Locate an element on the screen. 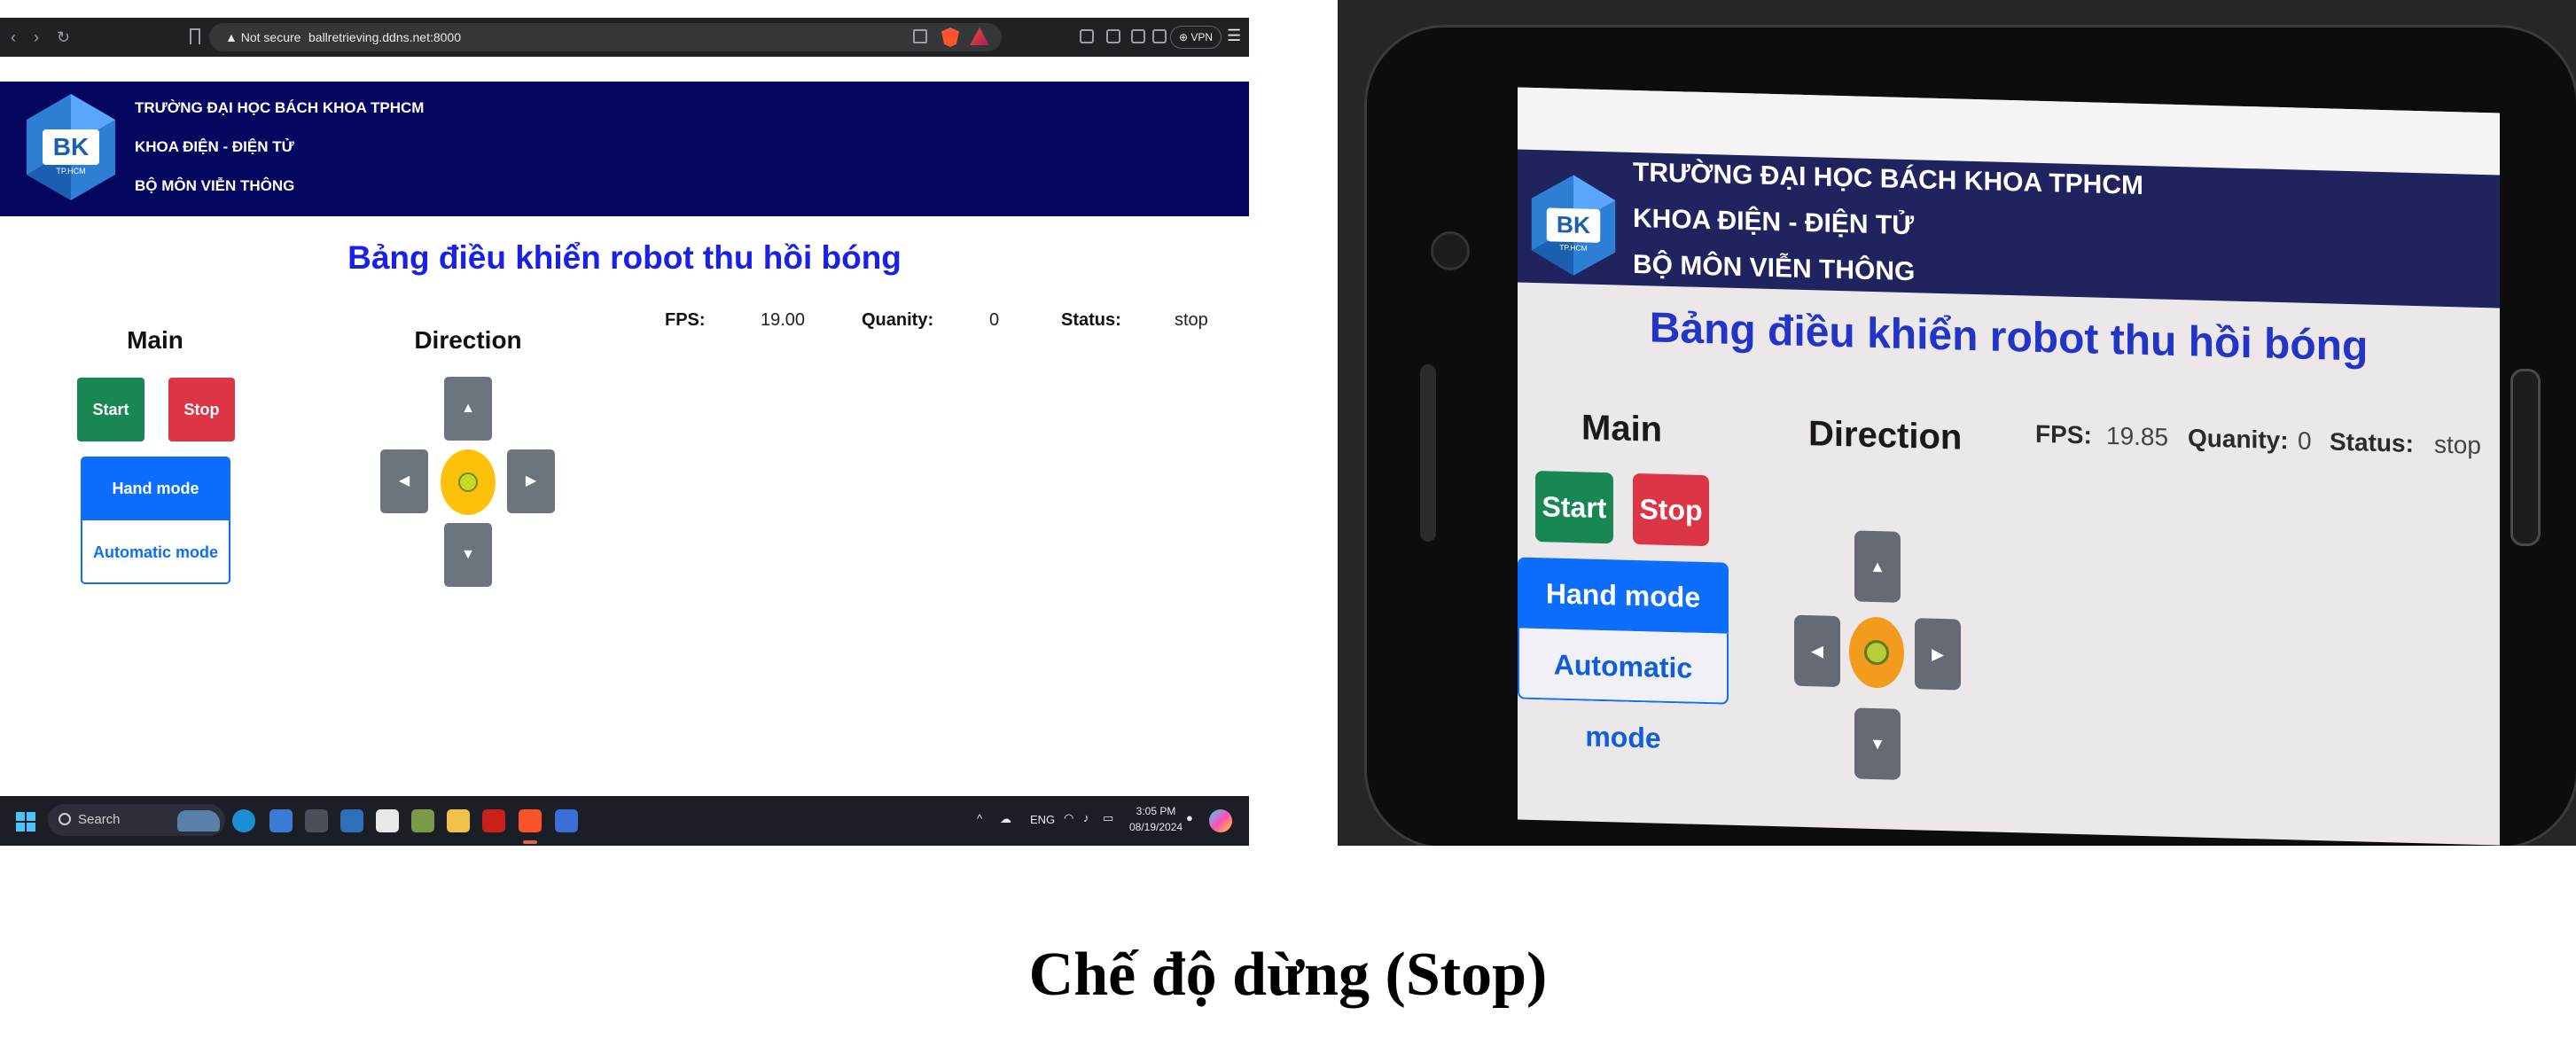 The width and height of the screenshot is (2576, 1062). extension-icon is located at coordinates (1087, 36).